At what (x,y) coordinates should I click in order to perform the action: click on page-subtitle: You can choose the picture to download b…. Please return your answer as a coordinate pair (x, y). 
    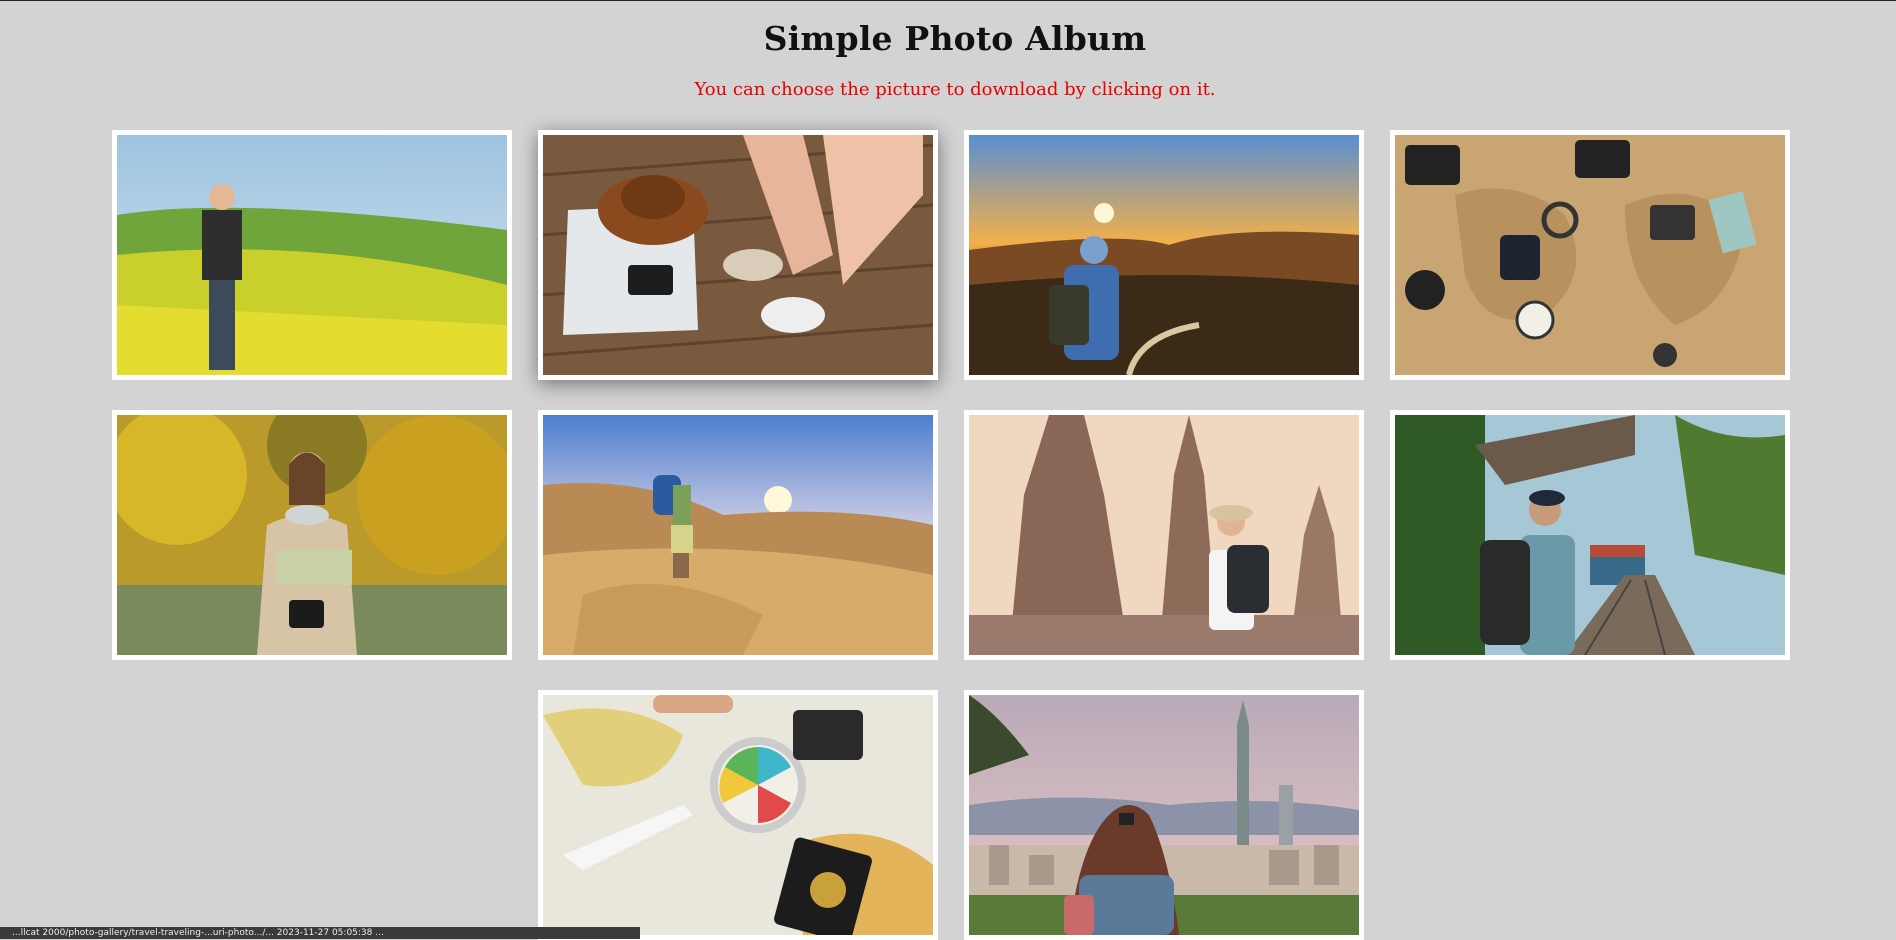
    Looking at the image, I should click on (955, 89).